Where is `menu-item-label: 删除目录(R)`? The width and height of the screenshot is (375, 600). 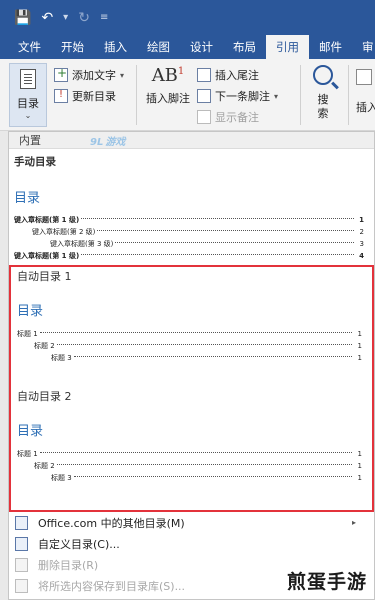
menu-item-label: 删除目录(R) is located at coordinates (68, 565).